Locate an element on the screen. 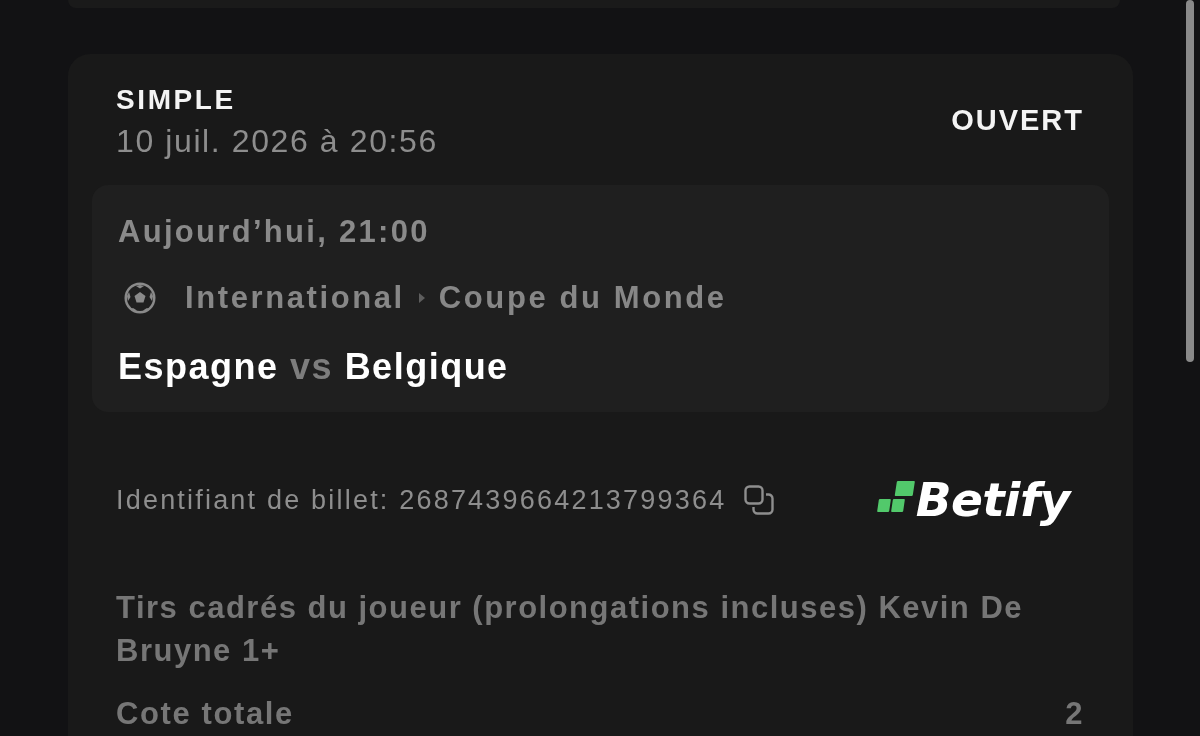 Image resolution: width=1200 pixels, height=736 pixels. competition-label: Coupe du Monde is located at coordinates (582, 298).